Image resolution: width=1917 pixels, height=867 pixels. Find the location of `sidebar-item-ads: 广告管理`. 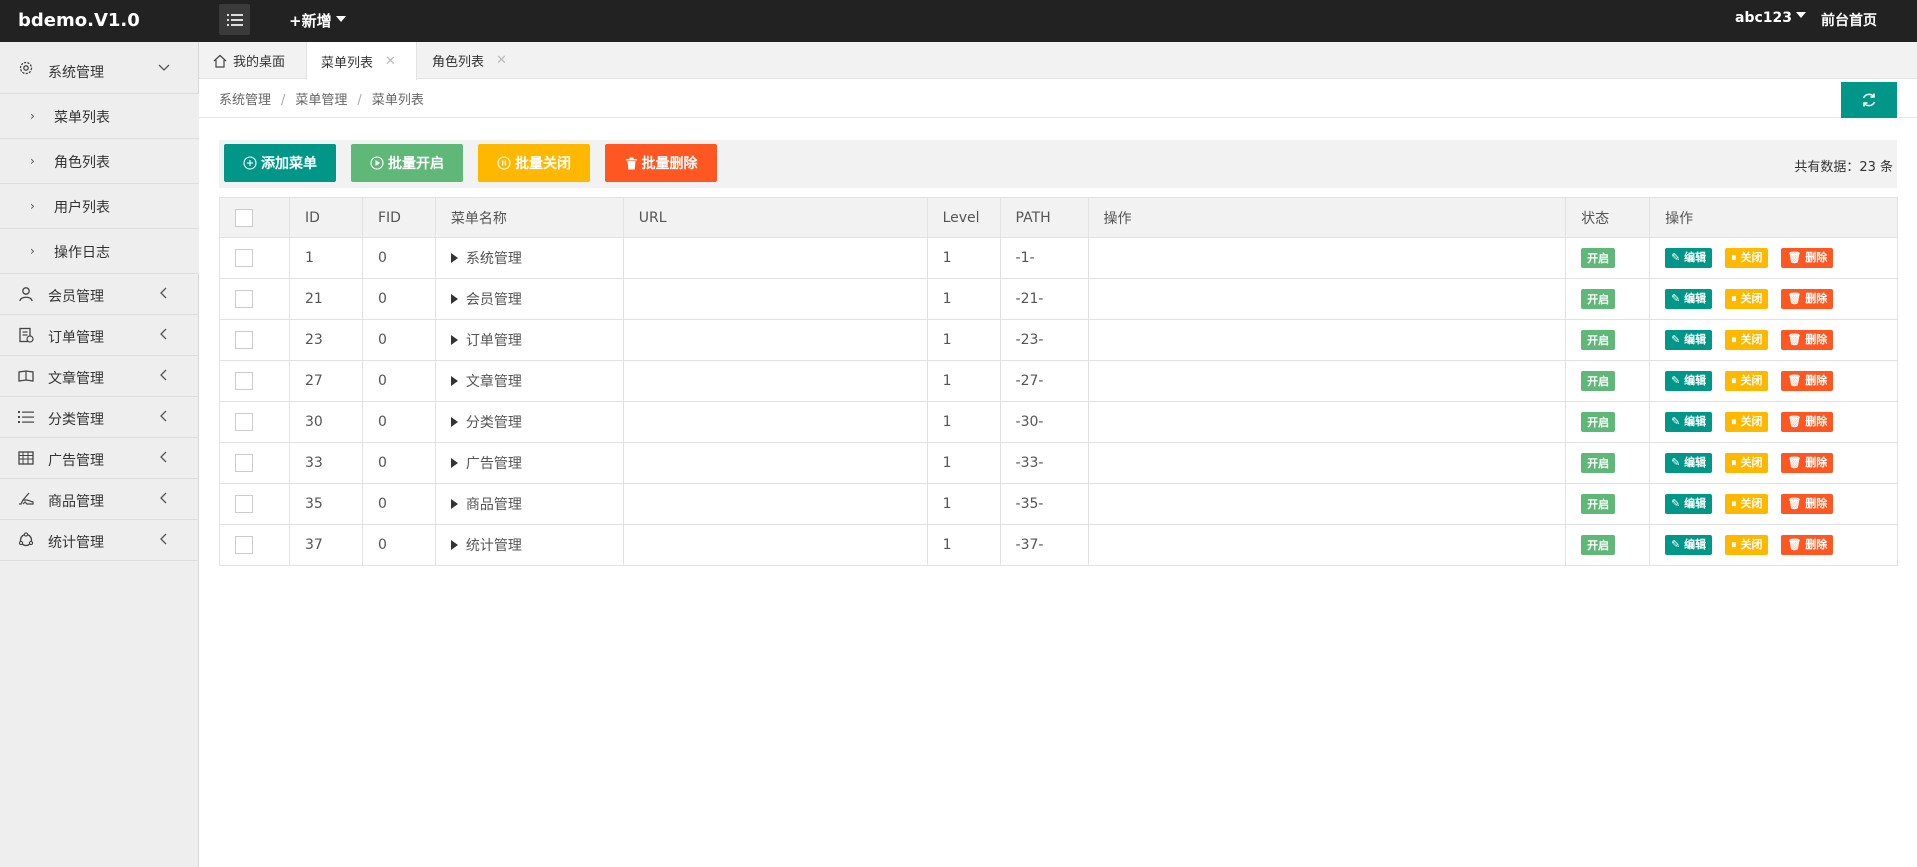

sidebar-item-ads: 广告管理 is located at coordinates (99, 458).